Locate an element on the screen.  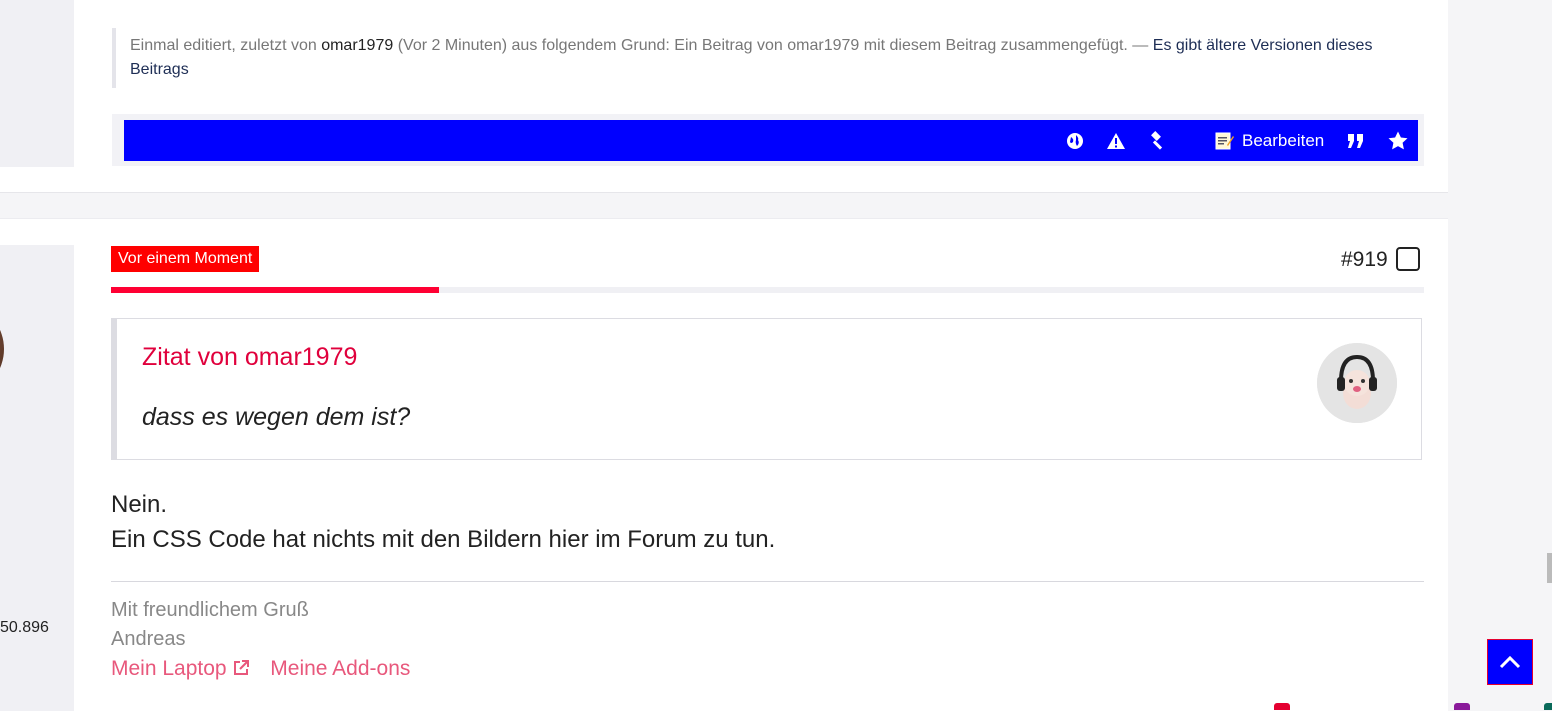
signature: Mit freundlichem Gruß Andreas is located at coordinates (210, 625).